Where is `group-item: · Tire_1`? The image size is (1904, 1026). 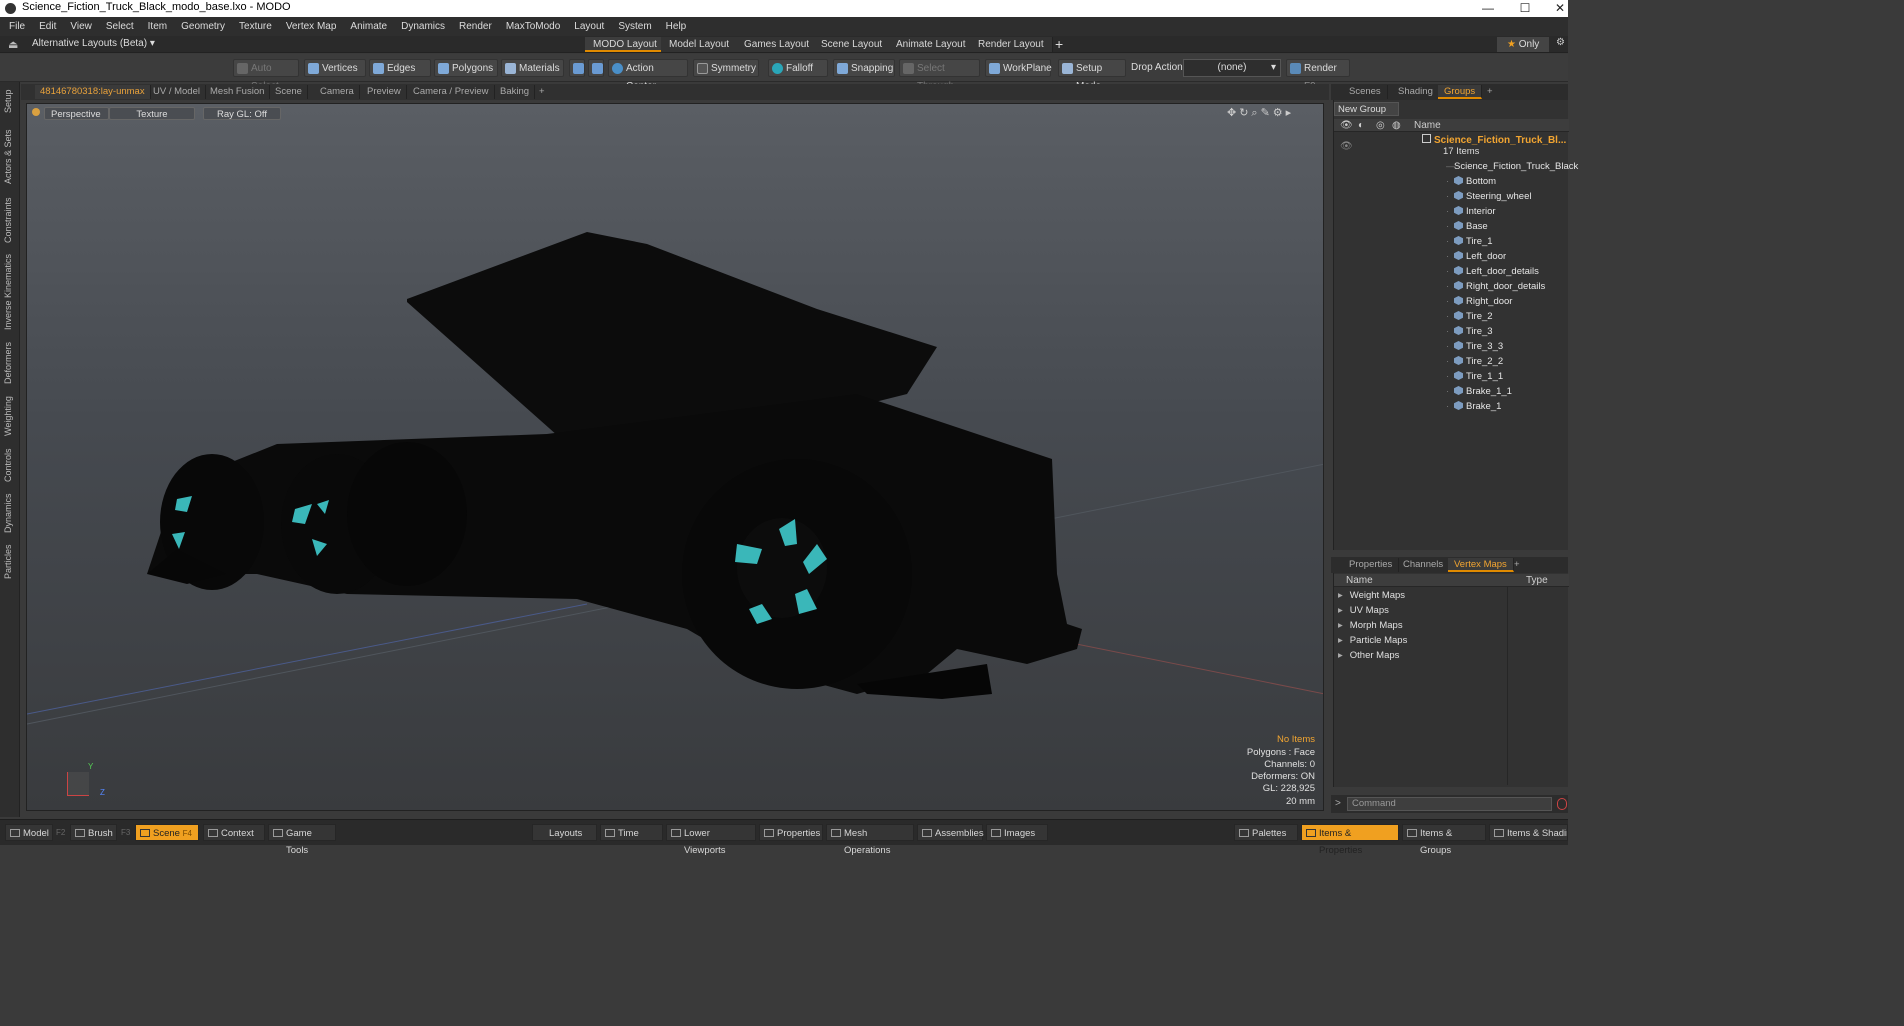 group-item: · Tire_1 is located at coordinates (1469, 241).